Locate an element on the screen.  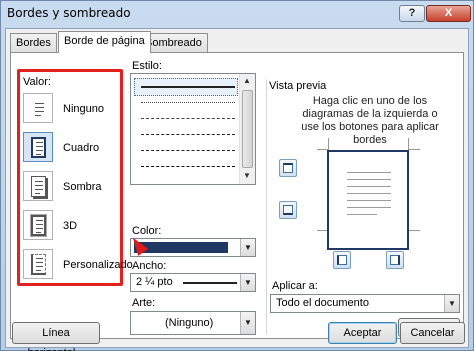
ancho-dropdown: 2 ¼ pto ▼ is located at coordinates (193, 282).